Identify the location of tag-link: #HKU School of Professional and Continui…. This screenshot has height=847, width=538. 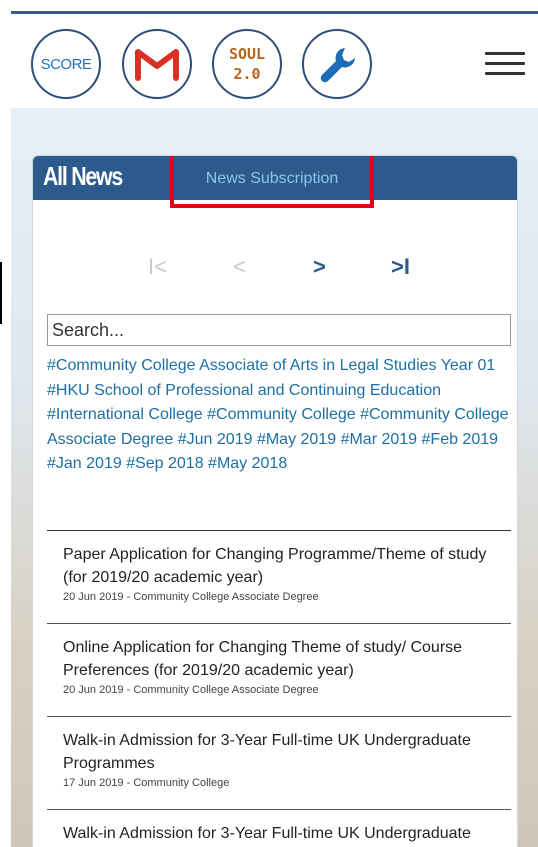
(244, 390).